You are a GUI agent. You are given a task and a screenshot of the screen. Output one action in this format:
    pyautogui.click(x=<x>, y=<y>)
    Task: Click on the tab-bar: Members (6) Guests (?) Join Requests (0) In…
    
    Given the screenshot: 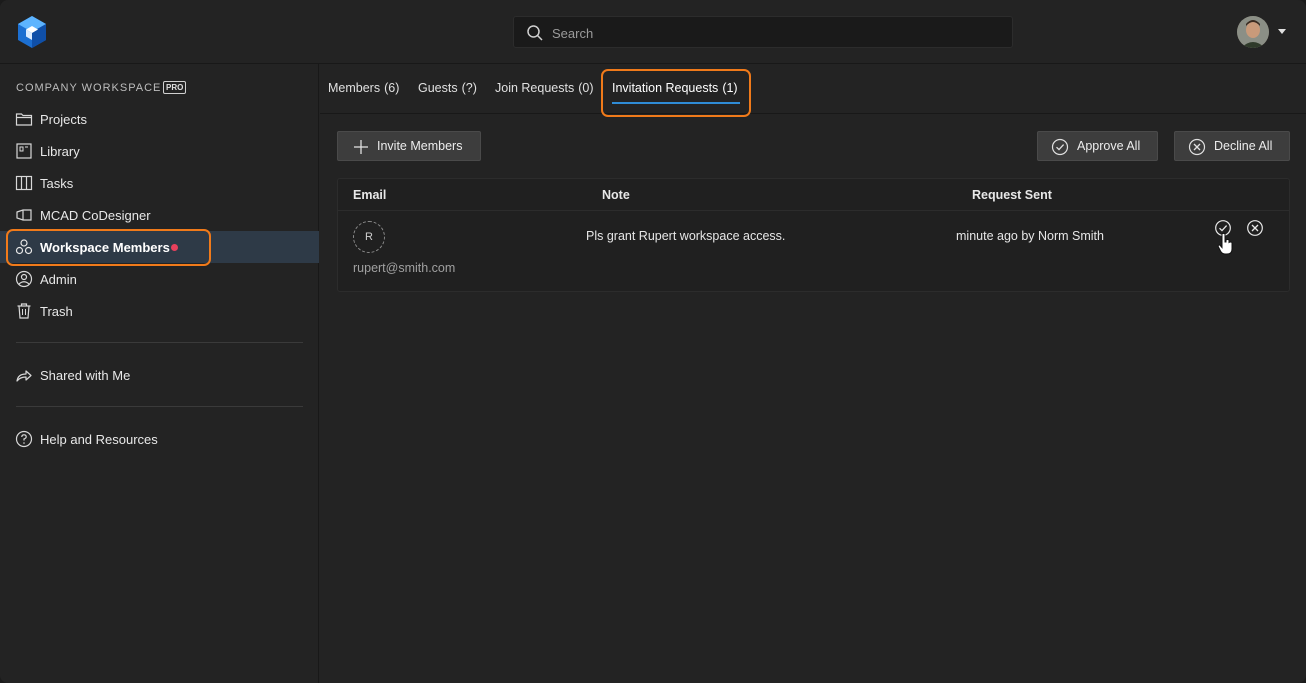 What is the action you would take?
    pyautogui.click(x=813, y=89)
    